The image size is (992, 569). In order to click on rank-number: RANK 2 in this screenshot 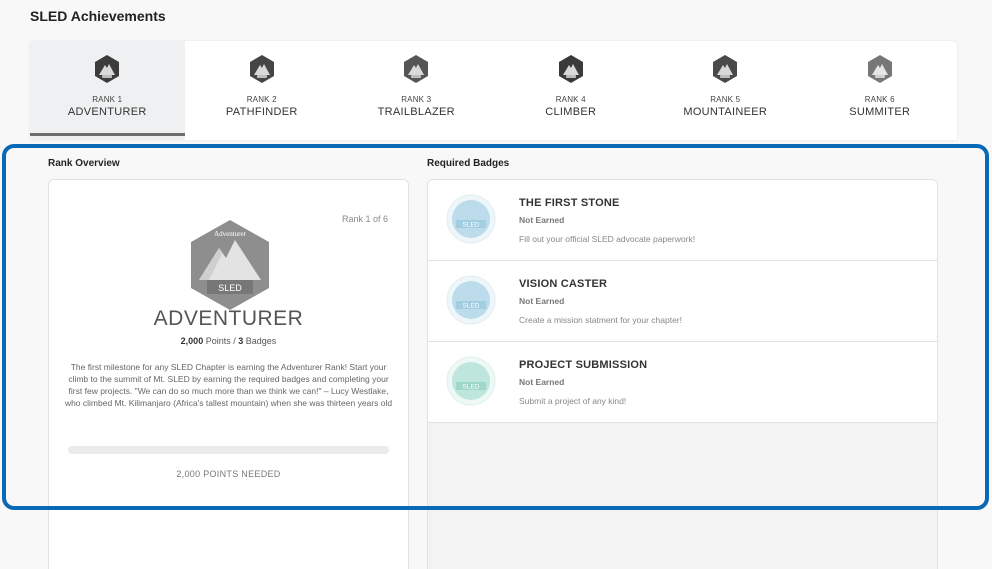, I will do `click(261, 99)`.